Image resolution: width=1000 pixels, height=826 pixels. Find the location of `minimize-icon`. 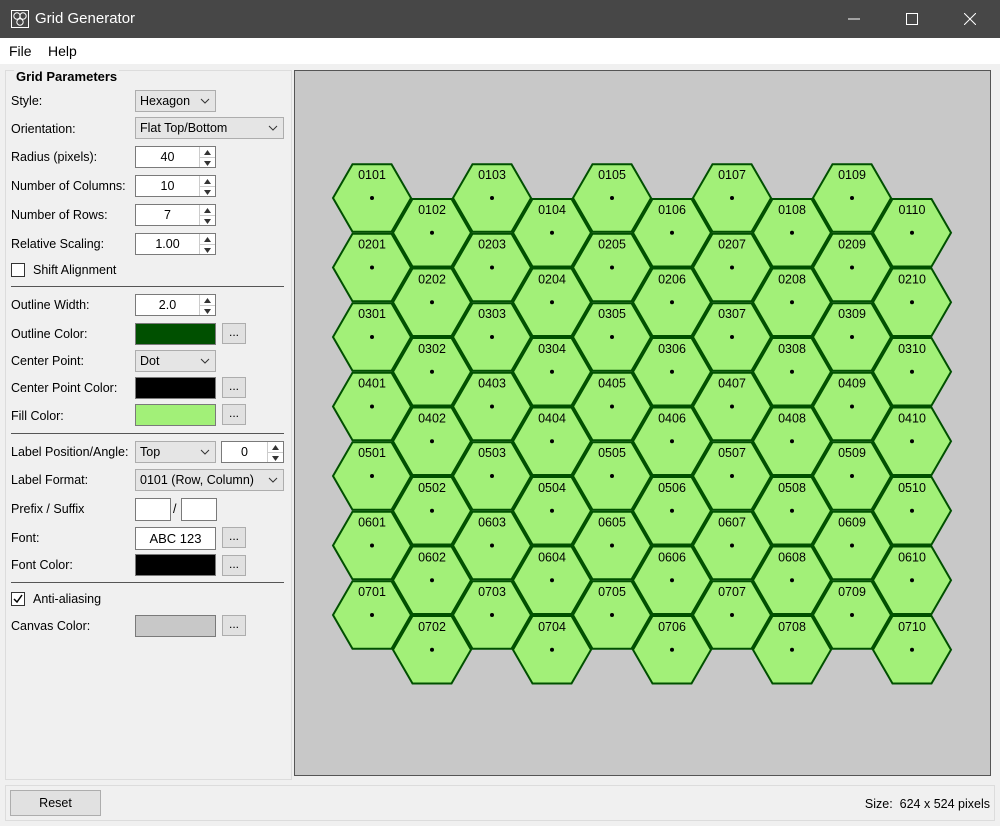

minimize-icon is located at coordinates (854, 19).